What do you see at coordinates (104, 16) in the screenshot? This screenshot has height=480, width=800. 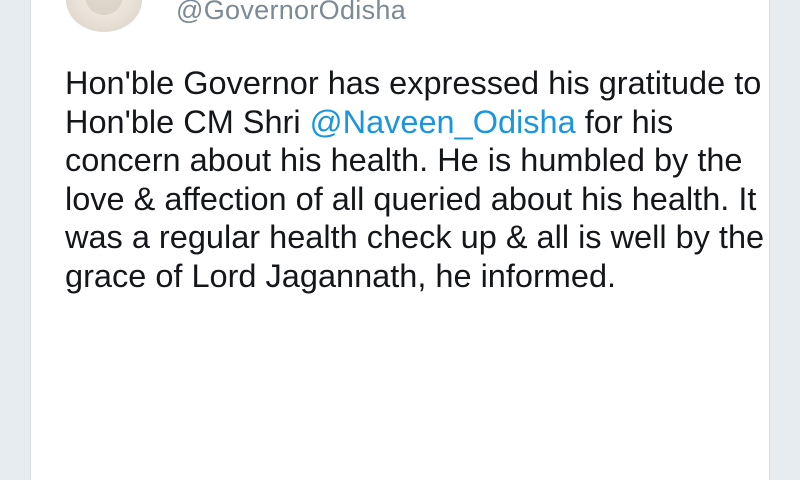 I see `avatar` at bounding box center [104, 16].